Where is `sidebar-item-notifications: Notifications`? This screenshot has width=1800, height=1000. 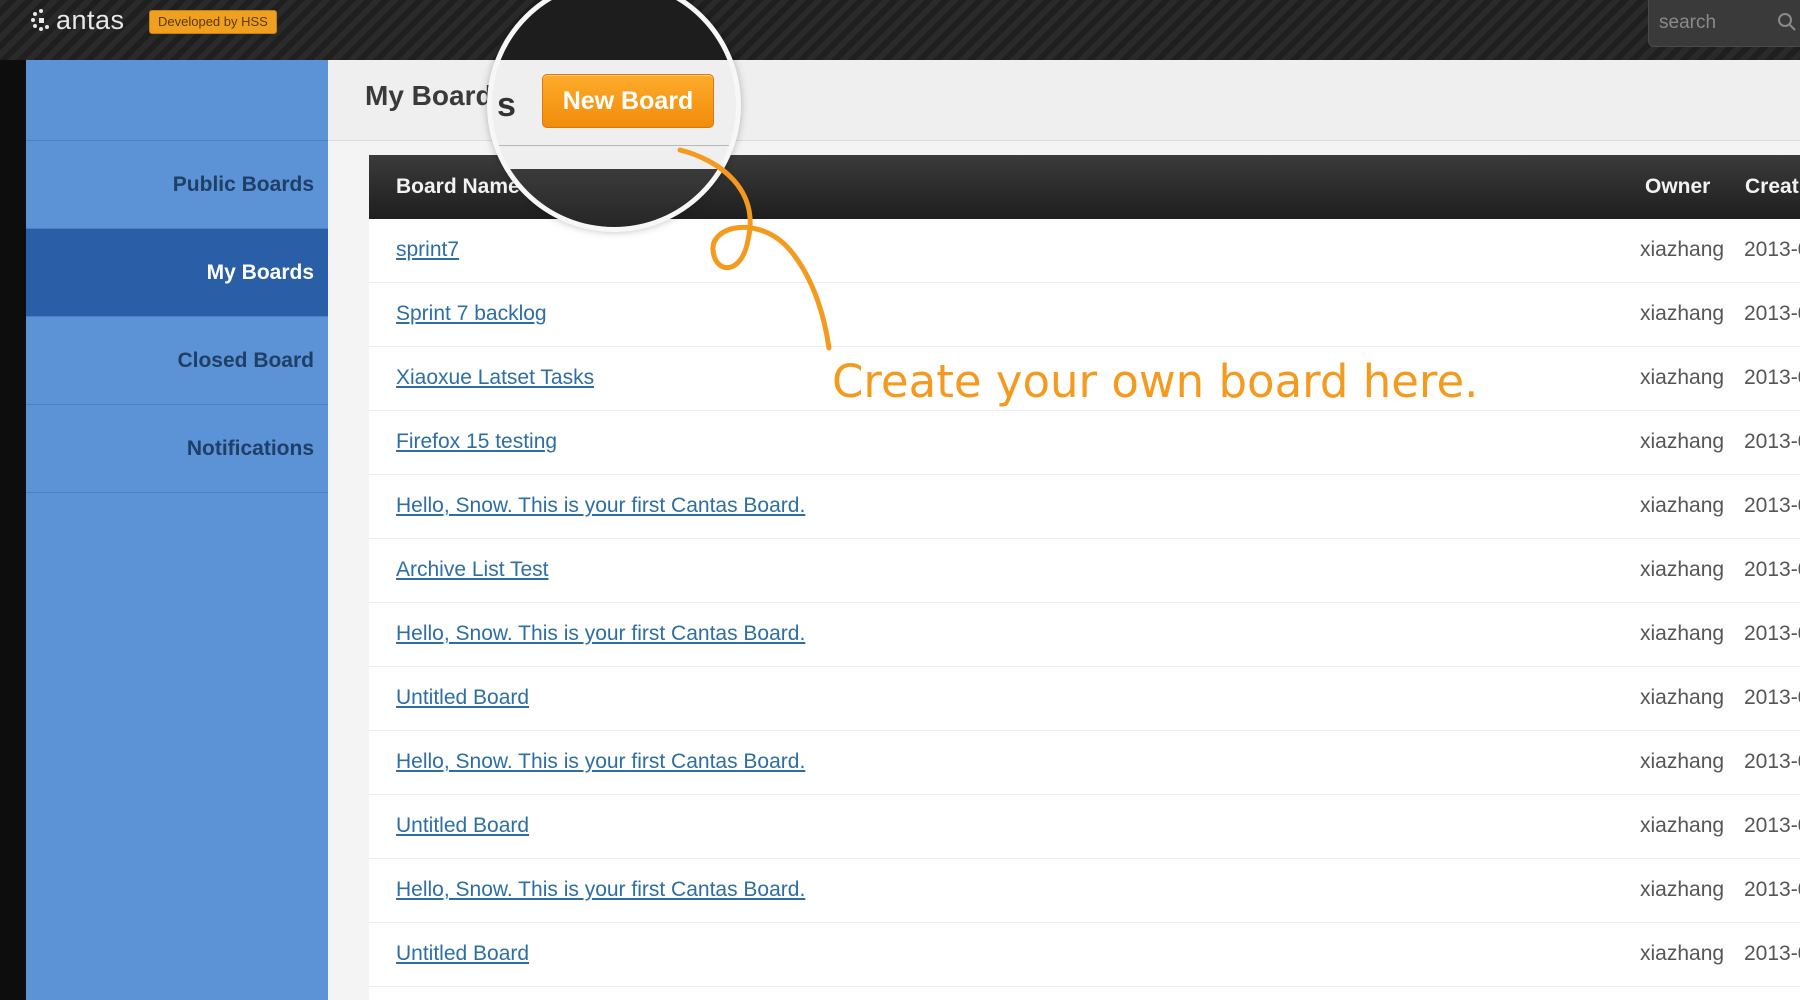
sidebar-item-notifications: Notifications is located at coordinates (177, 449).